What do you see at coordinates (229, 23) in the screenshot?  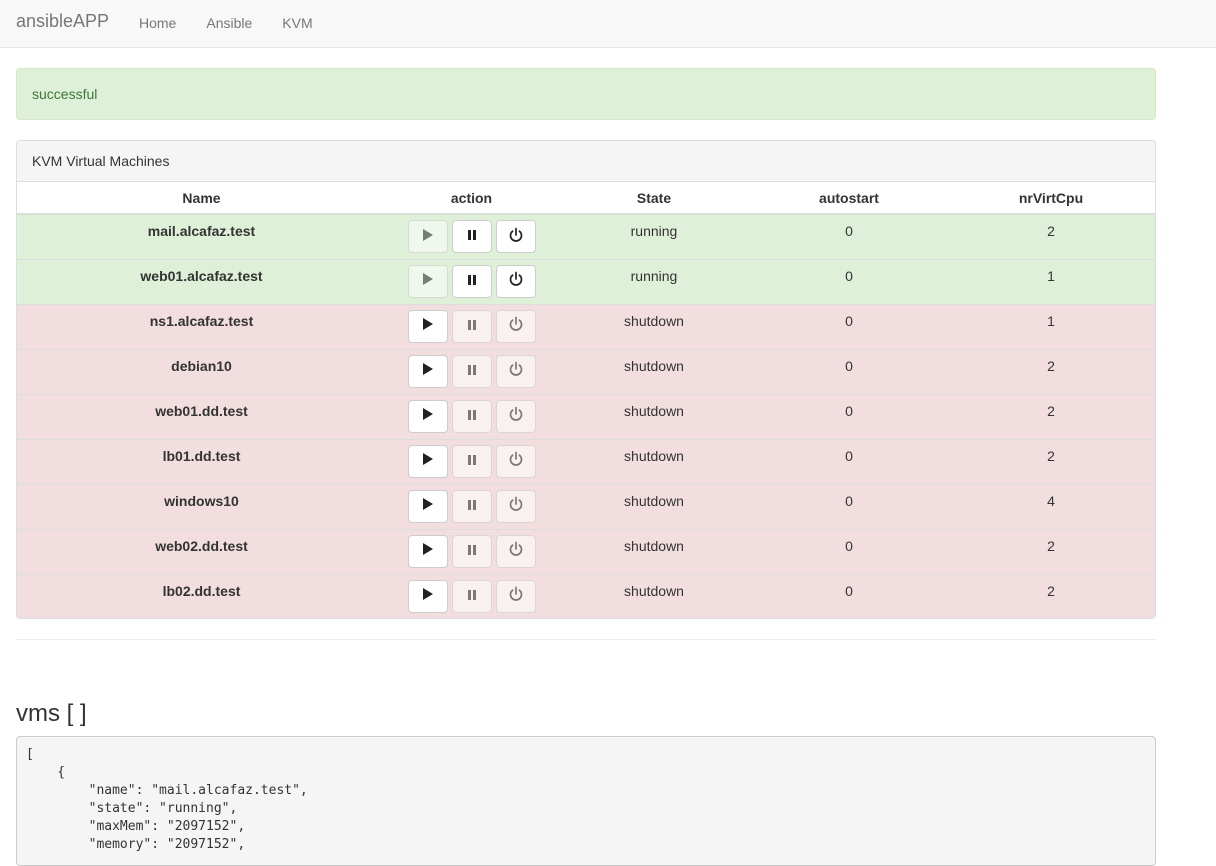 I see `nav-link-ansible: Ansible` at bounding box center [229, 23].